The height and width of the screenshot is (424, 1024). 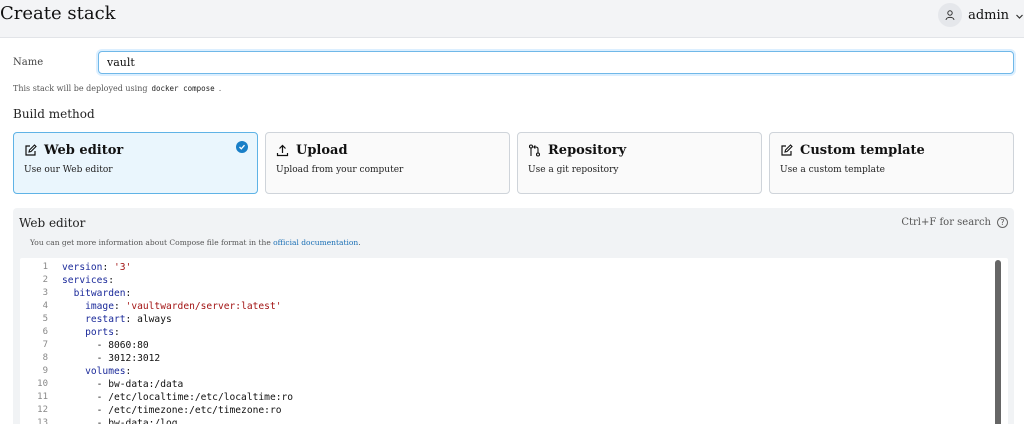 What do you see at coordinates (45, 293) in the screenshot?
I see `line-number: 3` at bounding box center [45, 293].